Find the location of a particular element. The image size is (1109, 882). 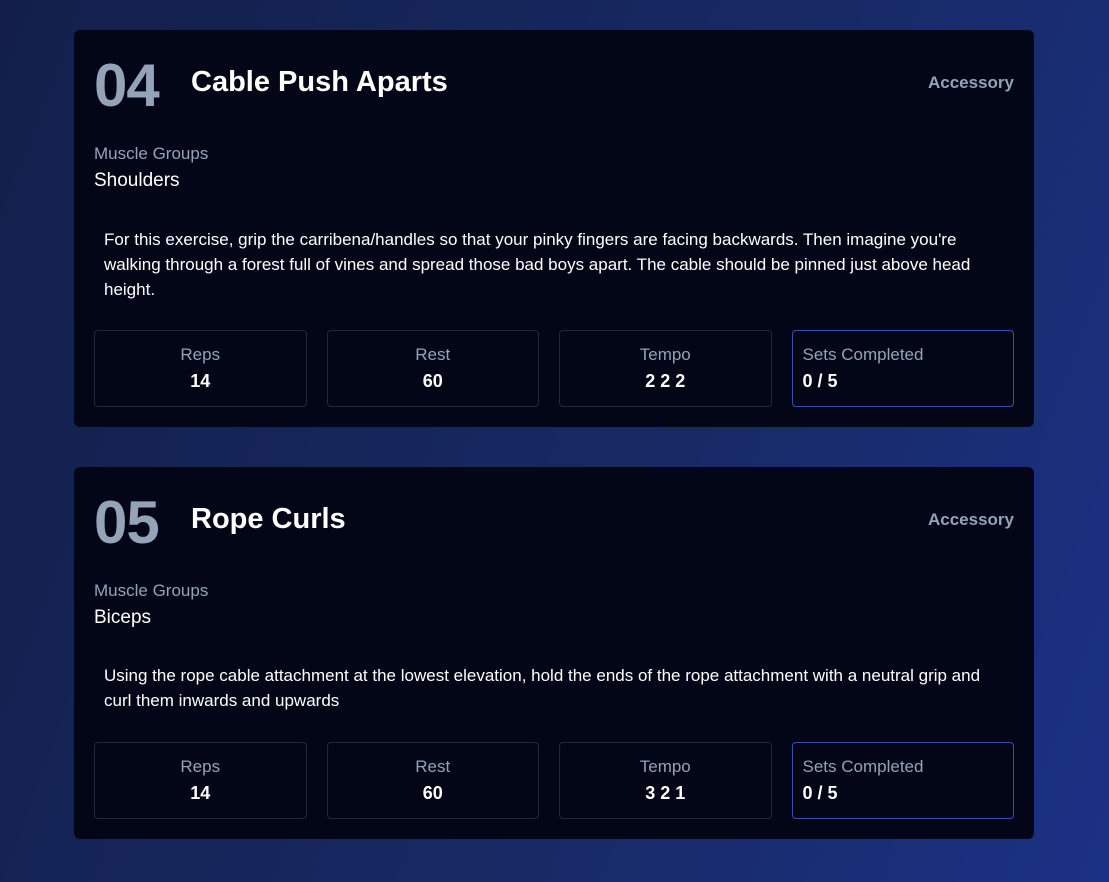

tempo-stat: Tempo 3 2 1 is located at coordinates (665, 780).